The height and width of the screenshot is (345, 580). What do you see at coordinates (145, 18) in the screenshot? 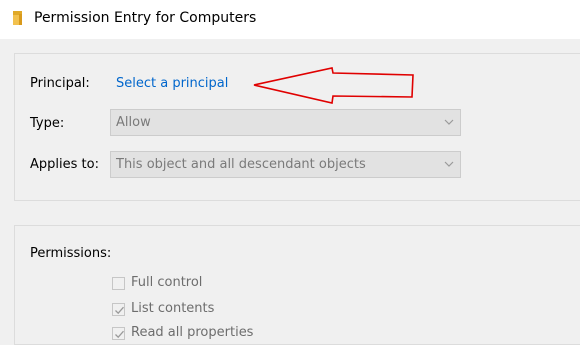
I see `window-title: Permission Entry for Computers` at bounding box center [145, 18].